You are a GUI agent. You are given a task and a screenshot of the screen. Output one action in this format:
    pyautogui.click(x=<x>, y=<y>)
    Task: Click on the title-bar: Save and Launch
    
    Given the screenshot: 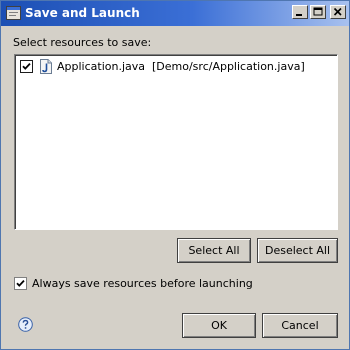 What is the action you would take?
    pyautogui.click(x=175, y=13)
    